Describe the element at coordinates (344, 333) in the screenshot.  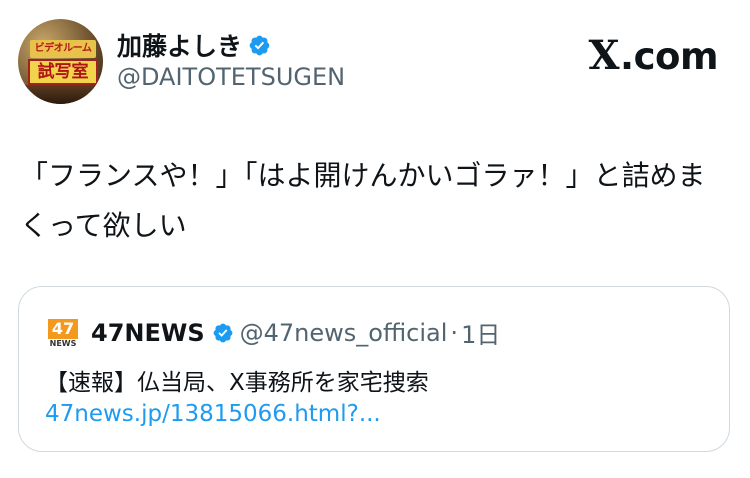
I see `quote-author-handle: @47news_official` at that location.